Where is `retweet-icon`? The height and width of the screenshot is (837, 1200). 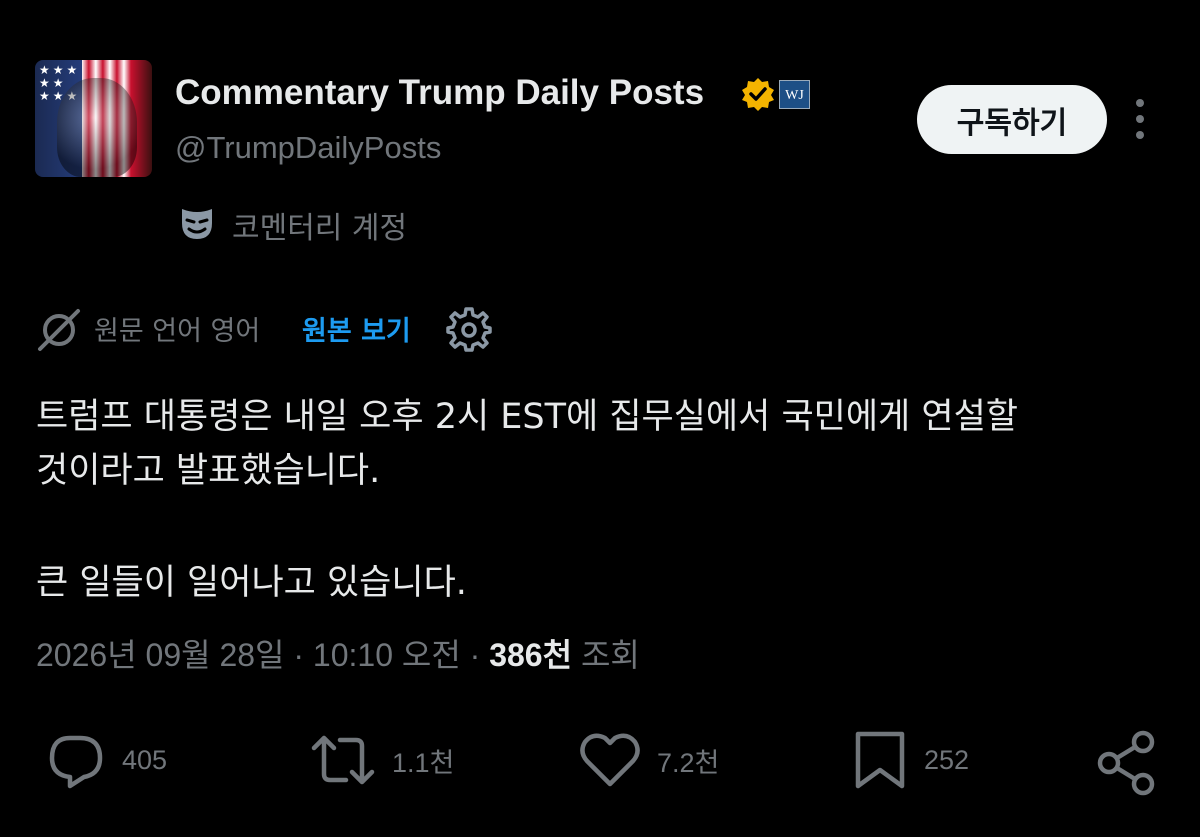
retweet-icon is located at coordinates (343, 760).